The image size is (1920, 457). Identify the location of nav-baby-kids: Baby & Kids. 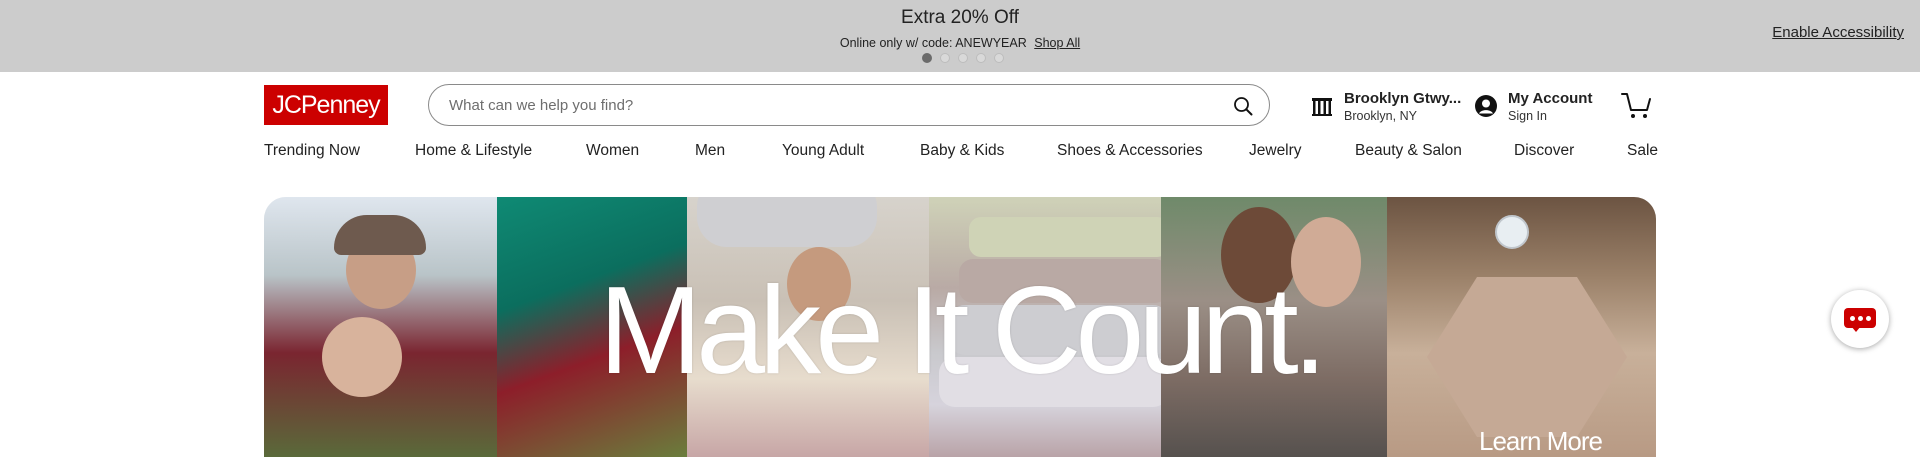
(962, 151).